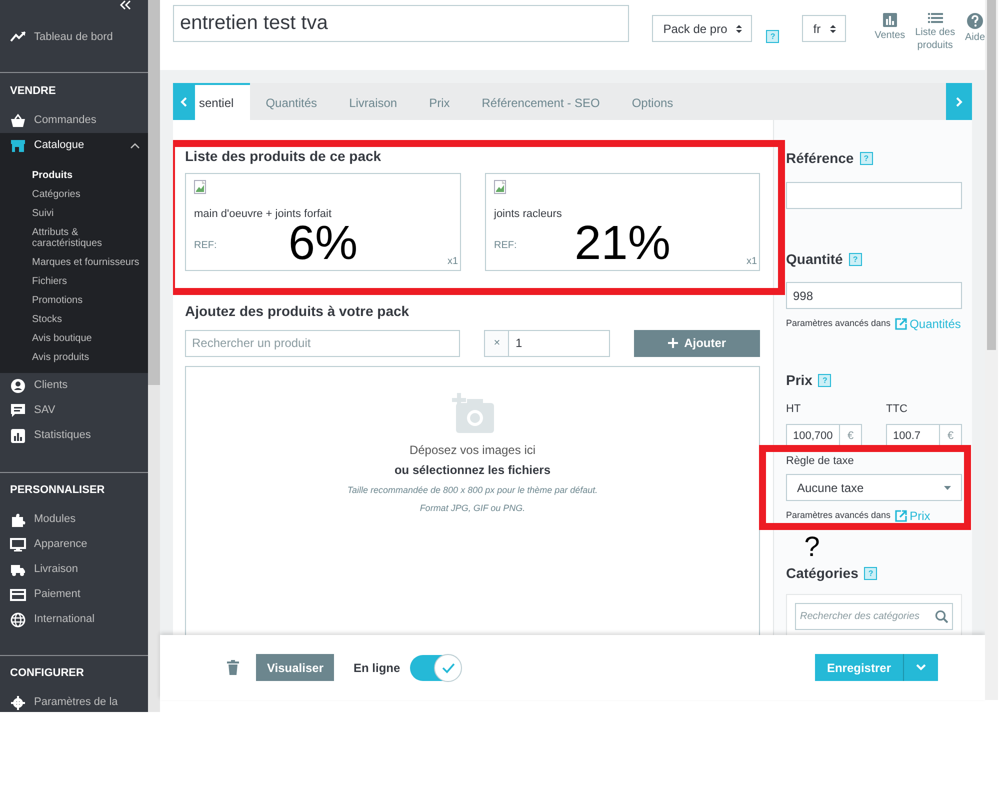 Image resolution: width=1000 pixels, height=800 pixels. I want to click on section-heading: Référence, so click(820, 158).